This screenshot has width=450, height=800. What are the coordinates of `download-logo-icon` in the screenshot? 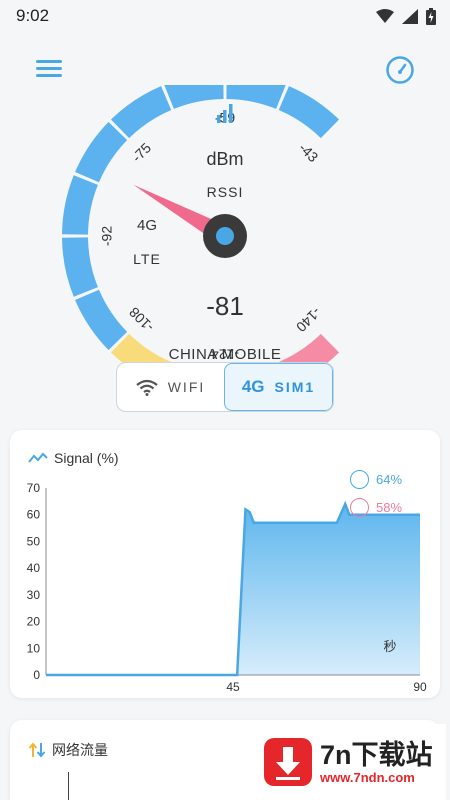 It's located at (288, 762).